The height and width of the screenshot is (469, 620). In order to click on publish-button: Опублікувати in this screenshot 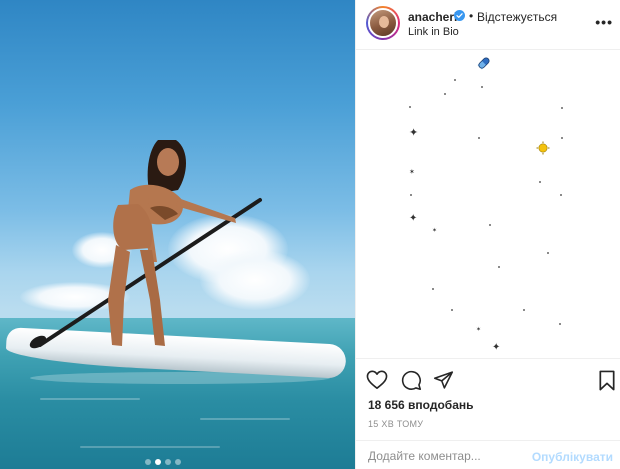, I will do `click(572, 457)`.